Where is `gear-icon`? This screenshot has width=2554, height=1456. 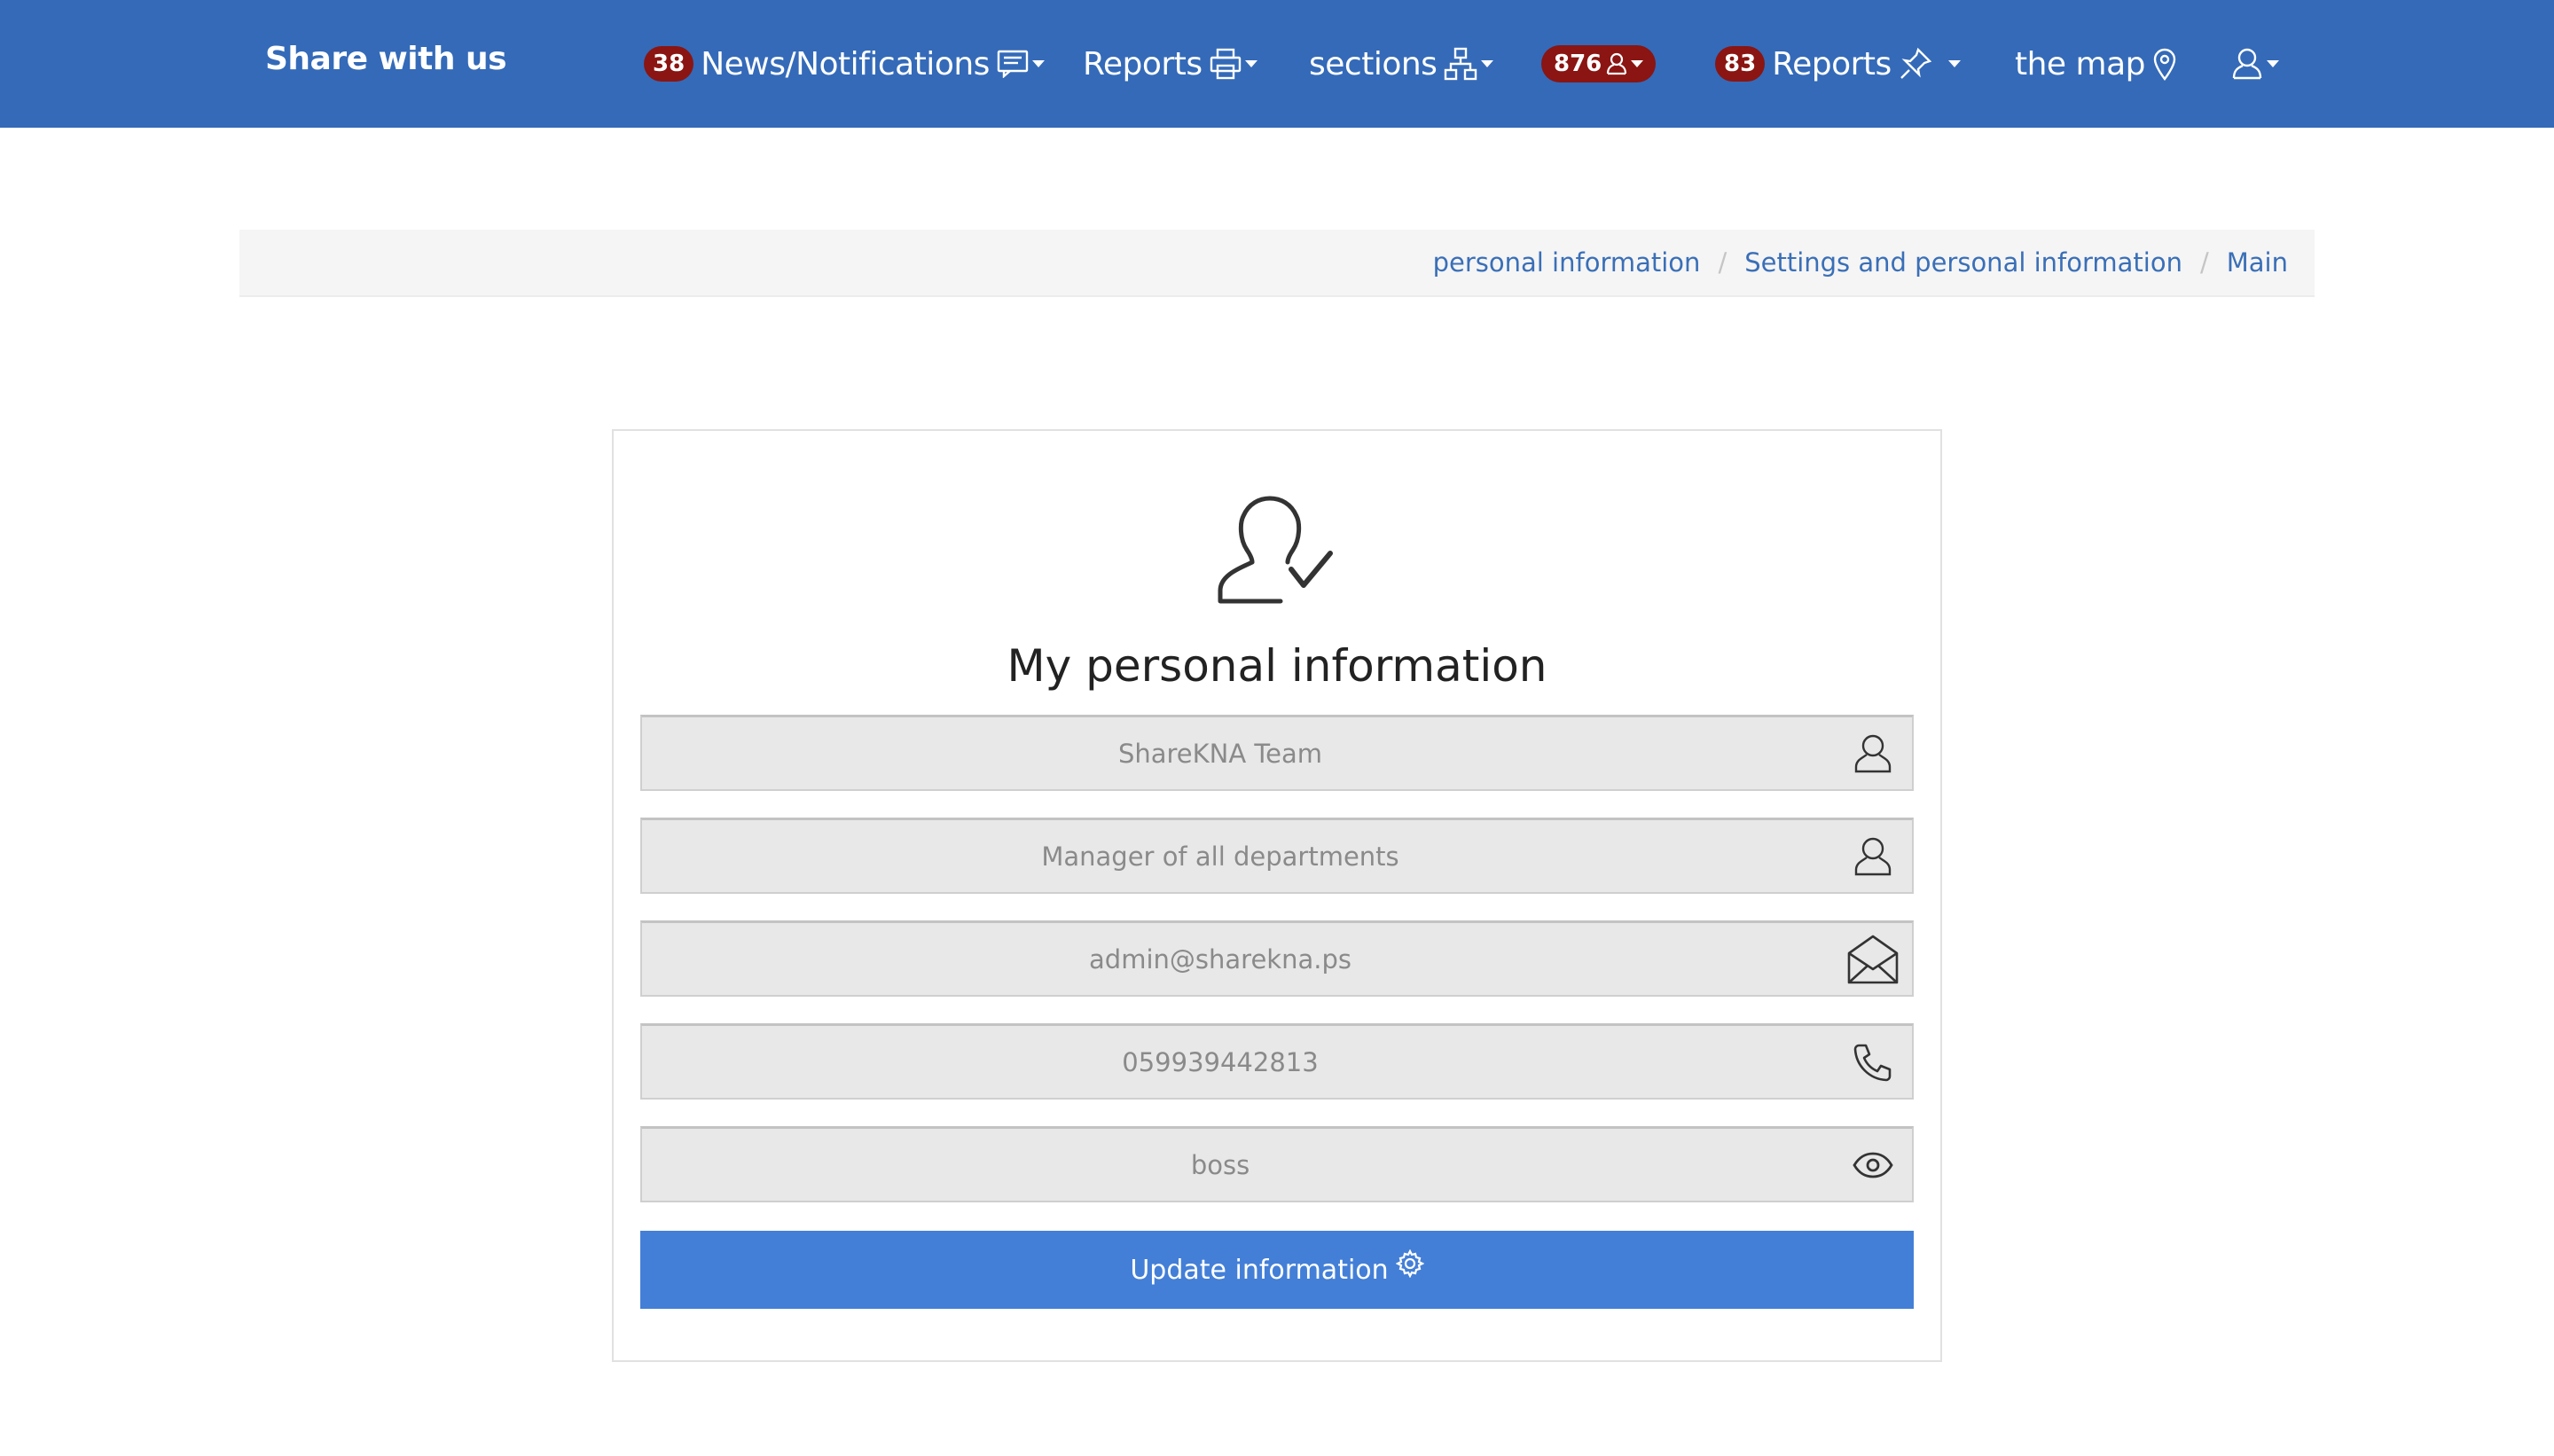
gear-icon is located at coordinates (1409, 1263).